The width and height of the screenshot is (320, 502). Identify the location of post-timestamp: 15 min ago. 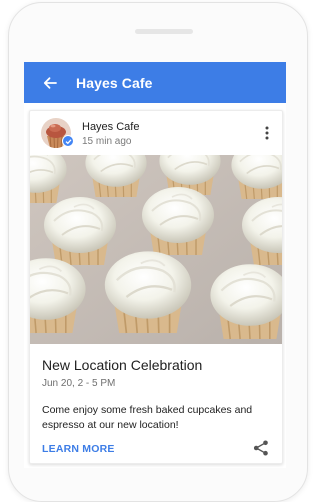
(107, 141).